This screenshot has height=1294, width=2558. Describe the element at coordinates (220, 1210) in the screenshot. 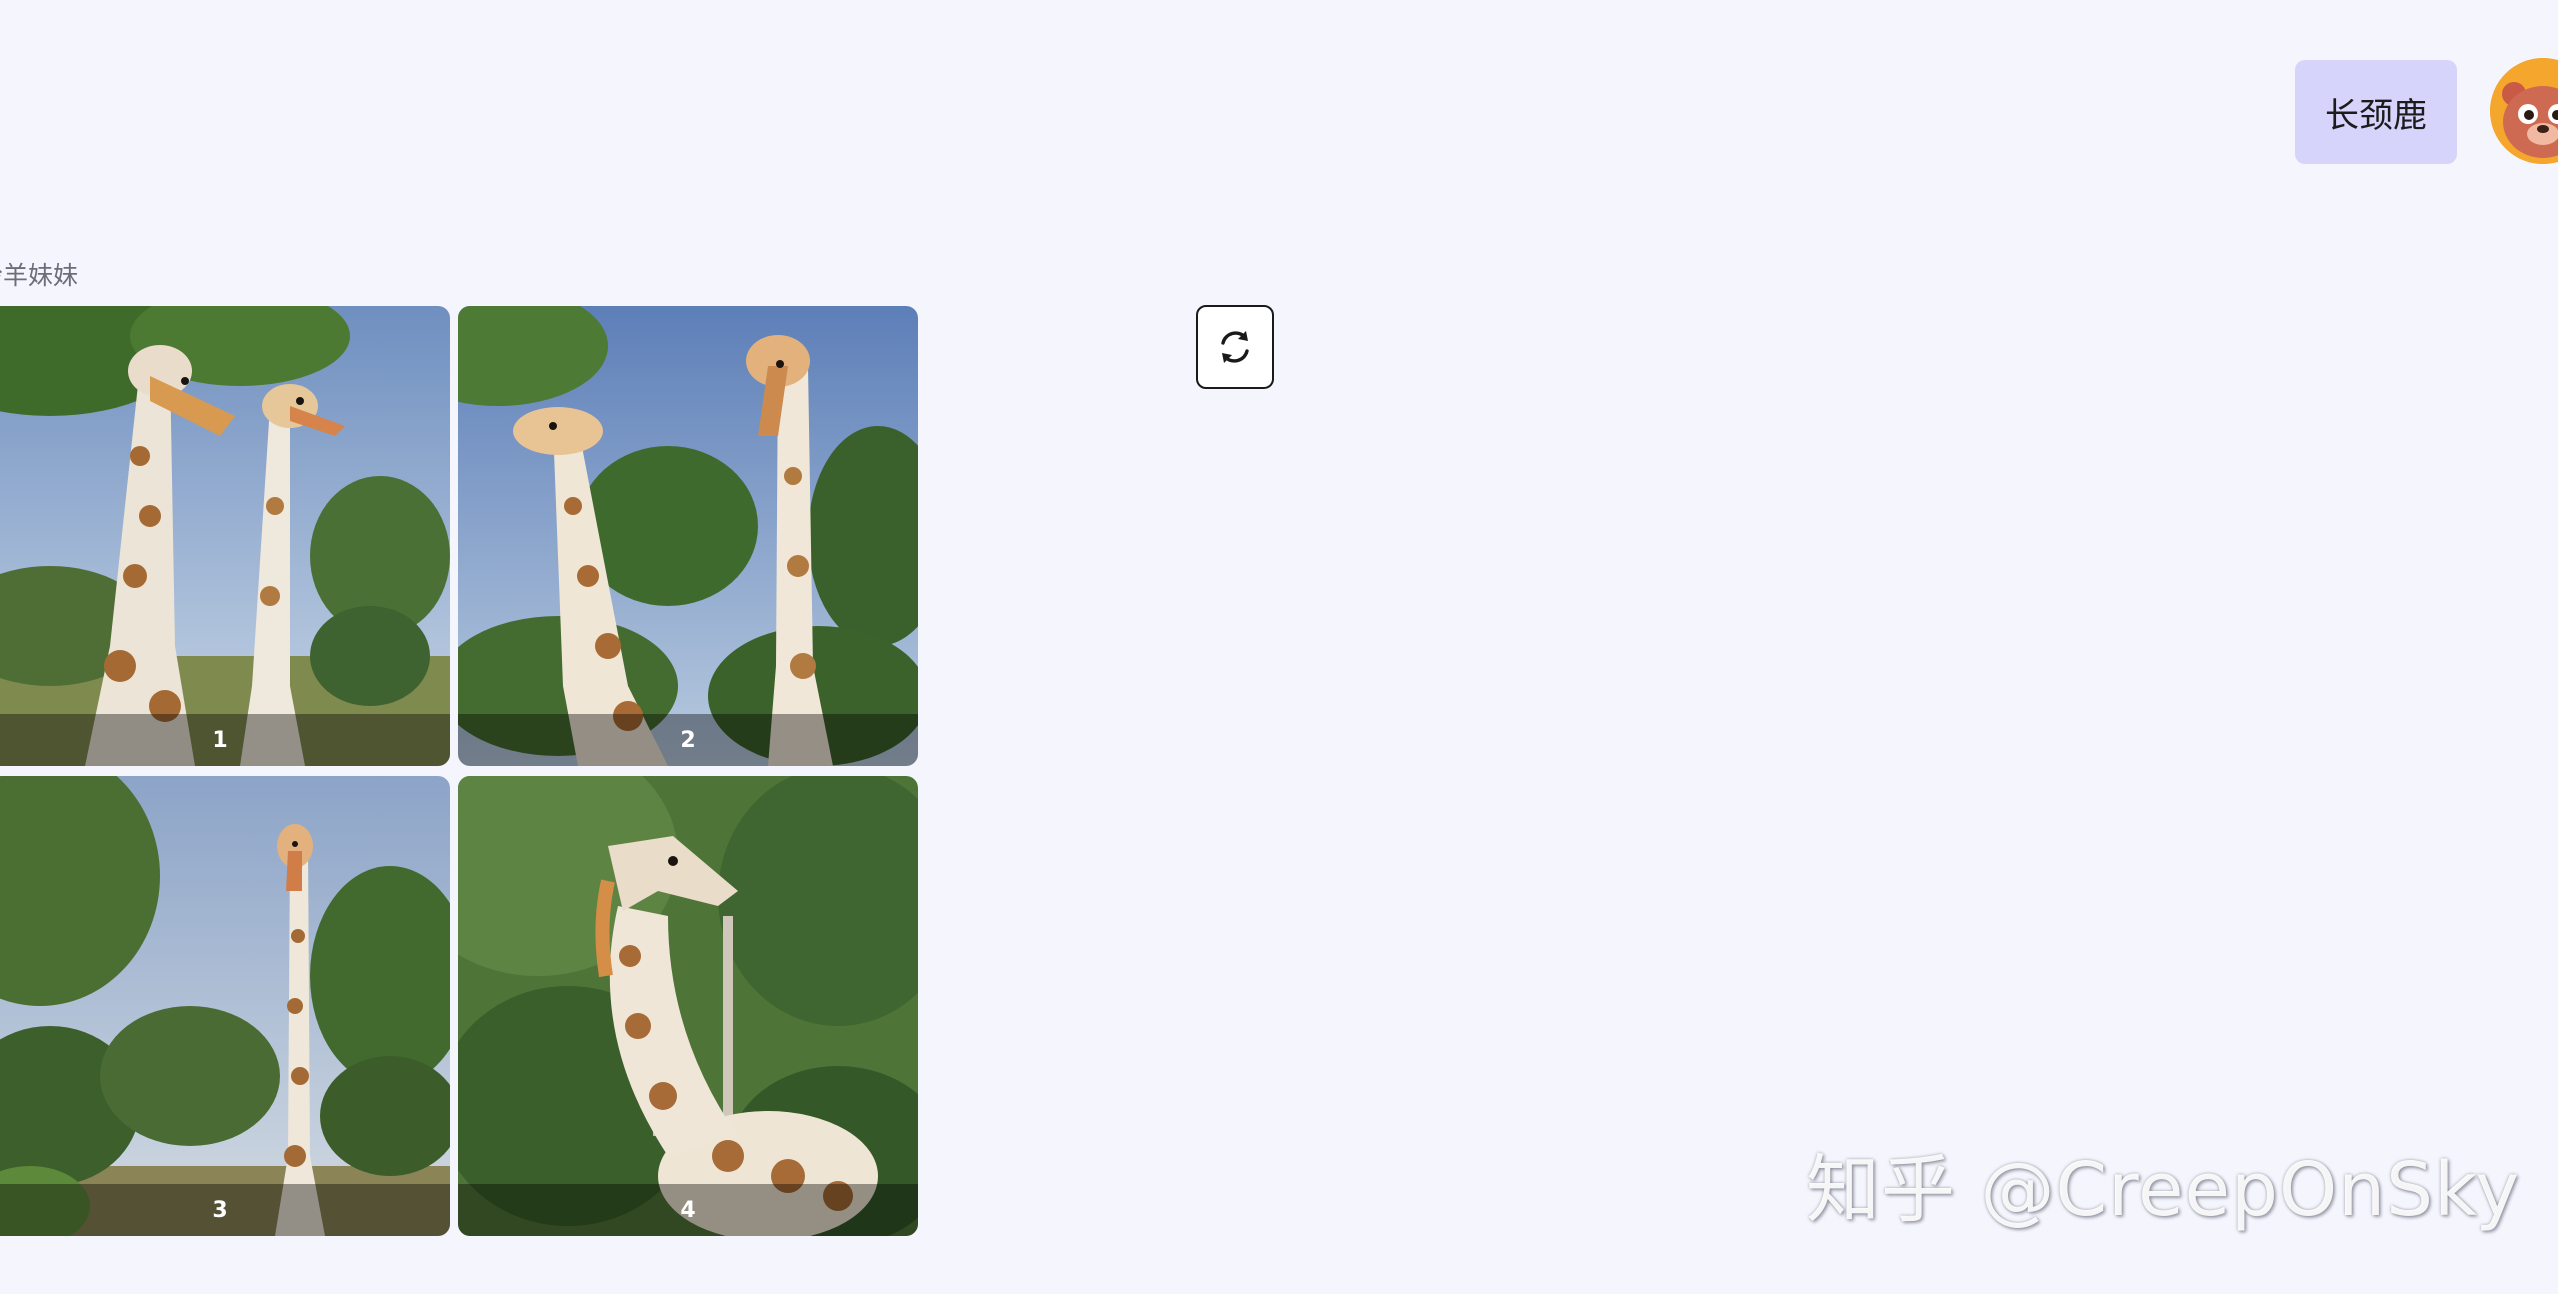

I see `image-number-label: 3` at that location.